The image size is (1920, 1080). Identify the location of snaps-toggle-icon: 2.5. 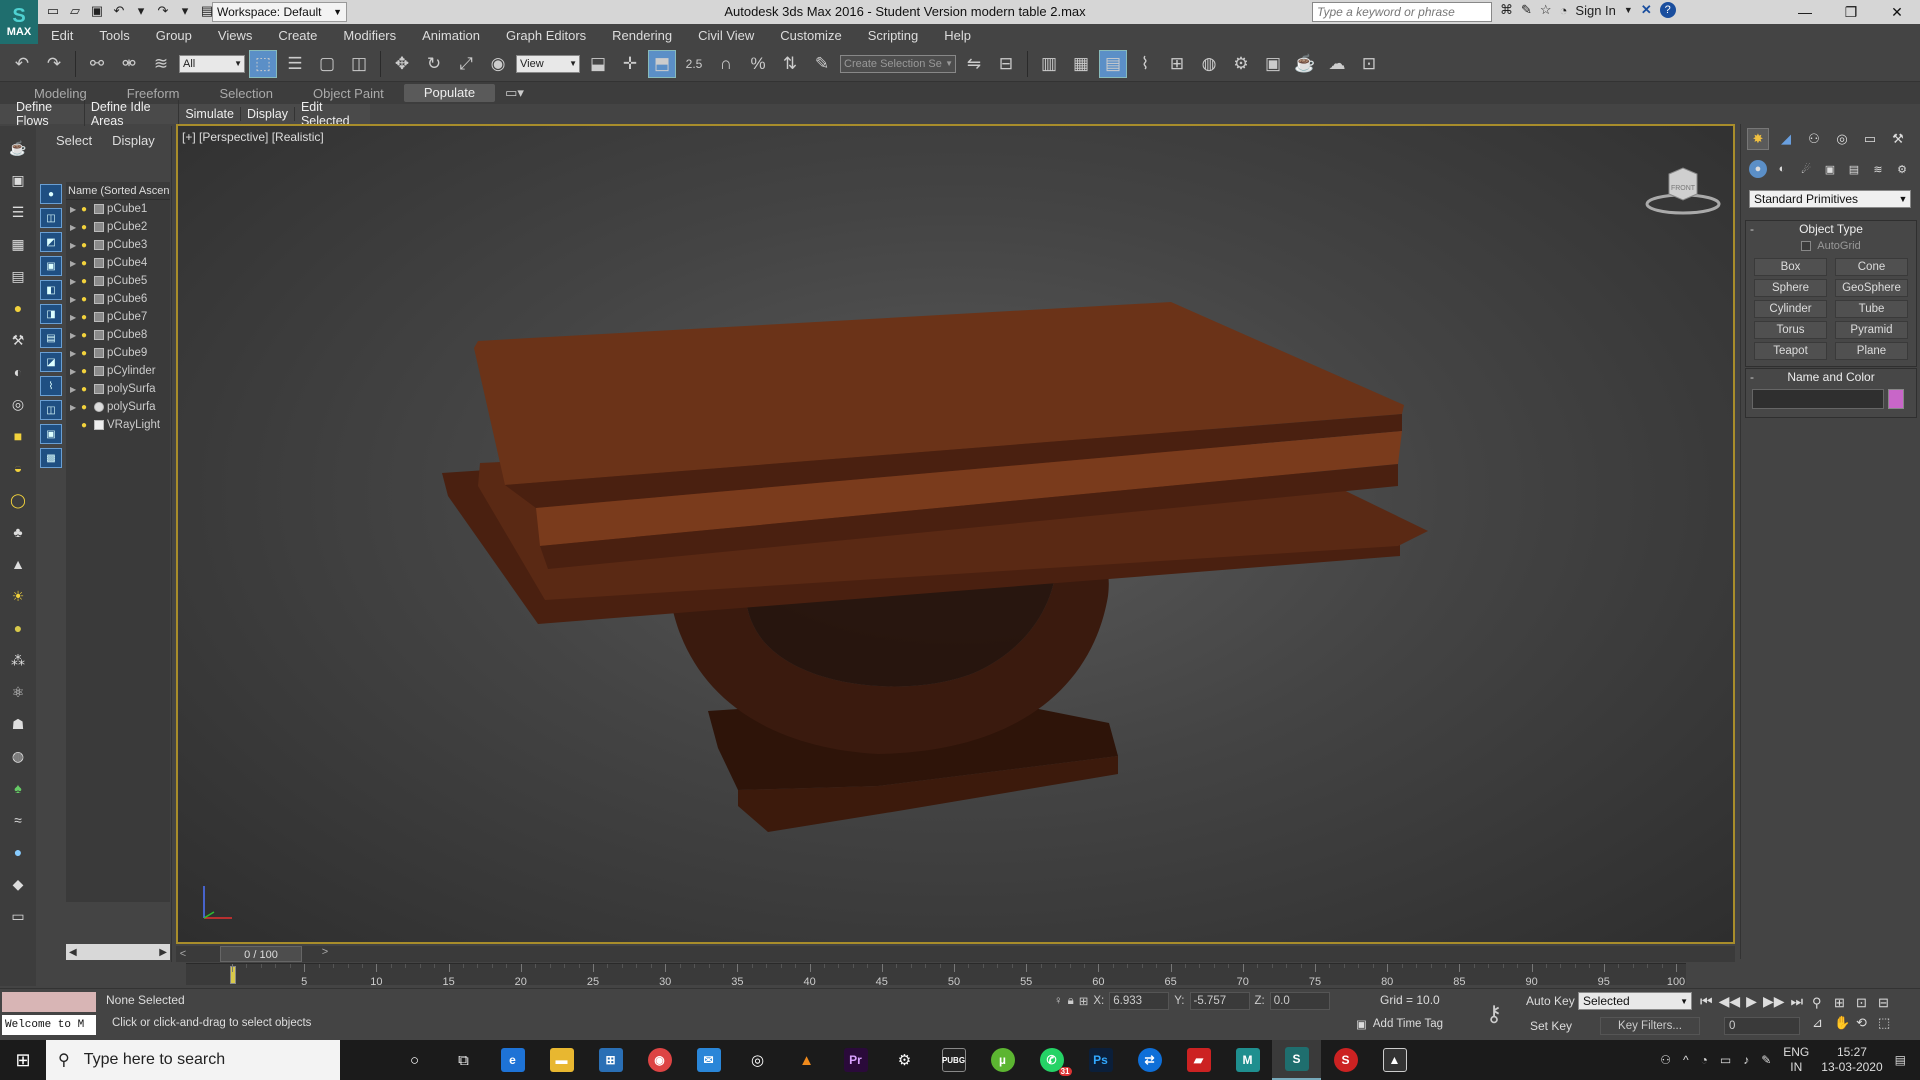
(694, 64).